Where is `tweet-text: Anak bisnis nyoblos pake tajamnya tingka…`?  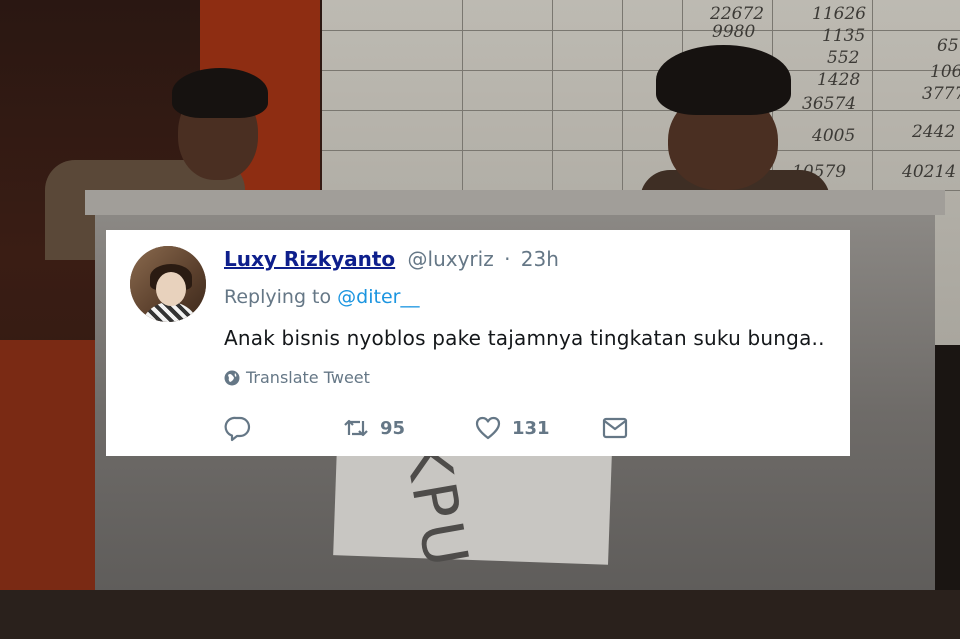 tweet-text: Anak bisnis nyoblos pake tajamnya tingka… is located at coordinates (524, 338).